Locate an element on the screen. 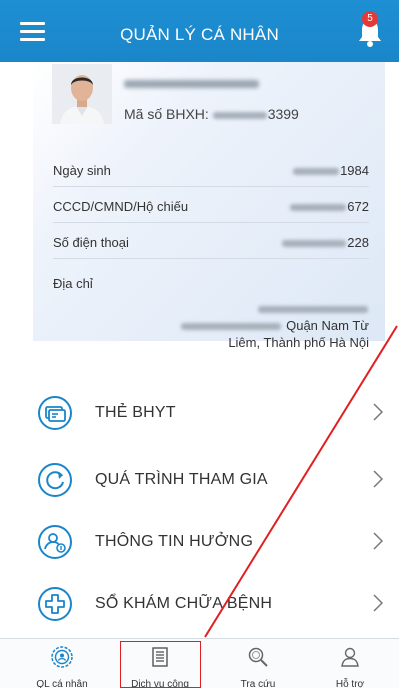 The height and width of the screenshot is (688, 399). address-value: Quận Nam Từ Liêm, Thành phố Hà Nội is located at coordinates (259, 325).